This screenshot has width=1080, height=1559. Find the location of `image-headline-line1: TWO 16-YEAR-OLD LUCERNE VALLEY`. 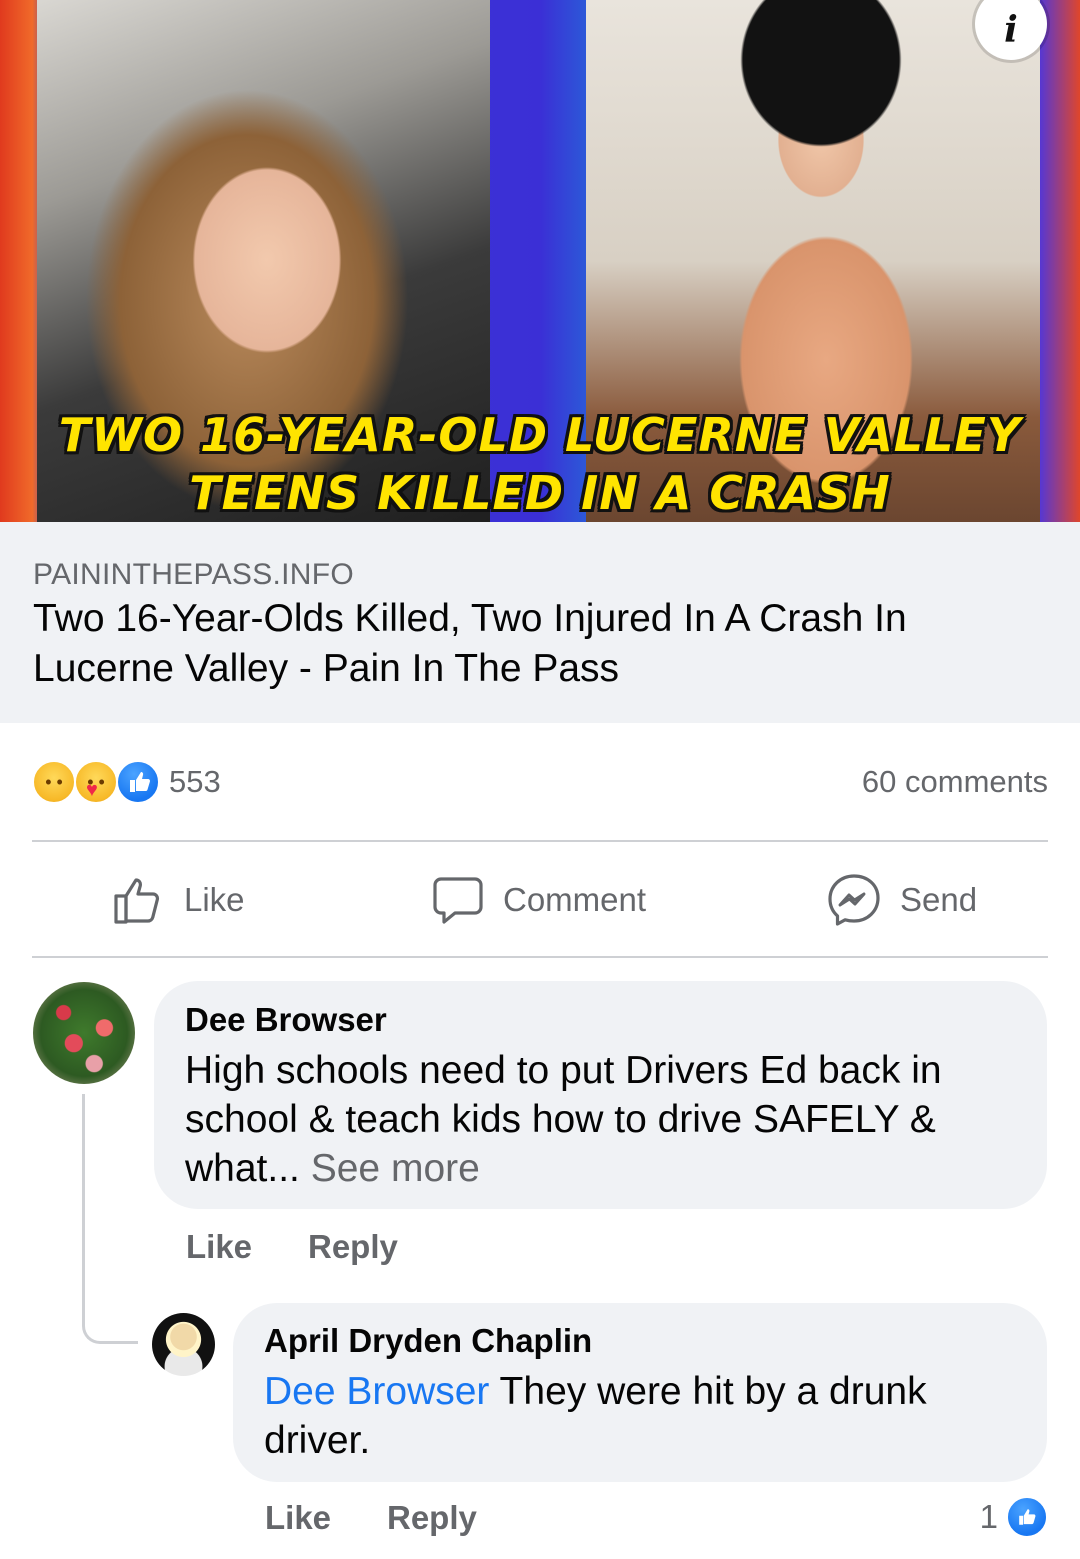

image-headline-line1: TWO 16-YEAR-OLD LUCERNE VALLEY is located at coordinates (540, 435).